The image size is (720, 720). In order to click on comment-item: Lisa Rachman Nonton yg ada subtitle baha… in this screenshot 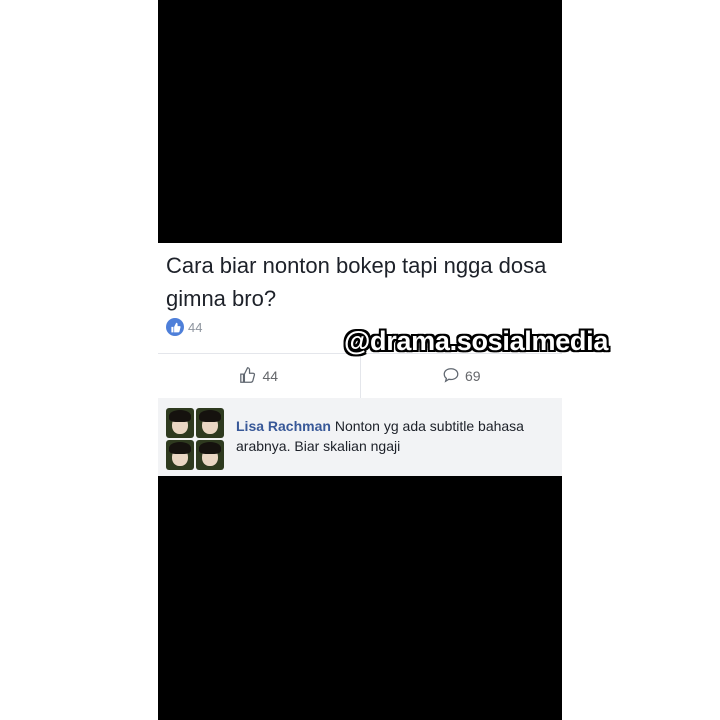, I will do `click(360, 437)`.